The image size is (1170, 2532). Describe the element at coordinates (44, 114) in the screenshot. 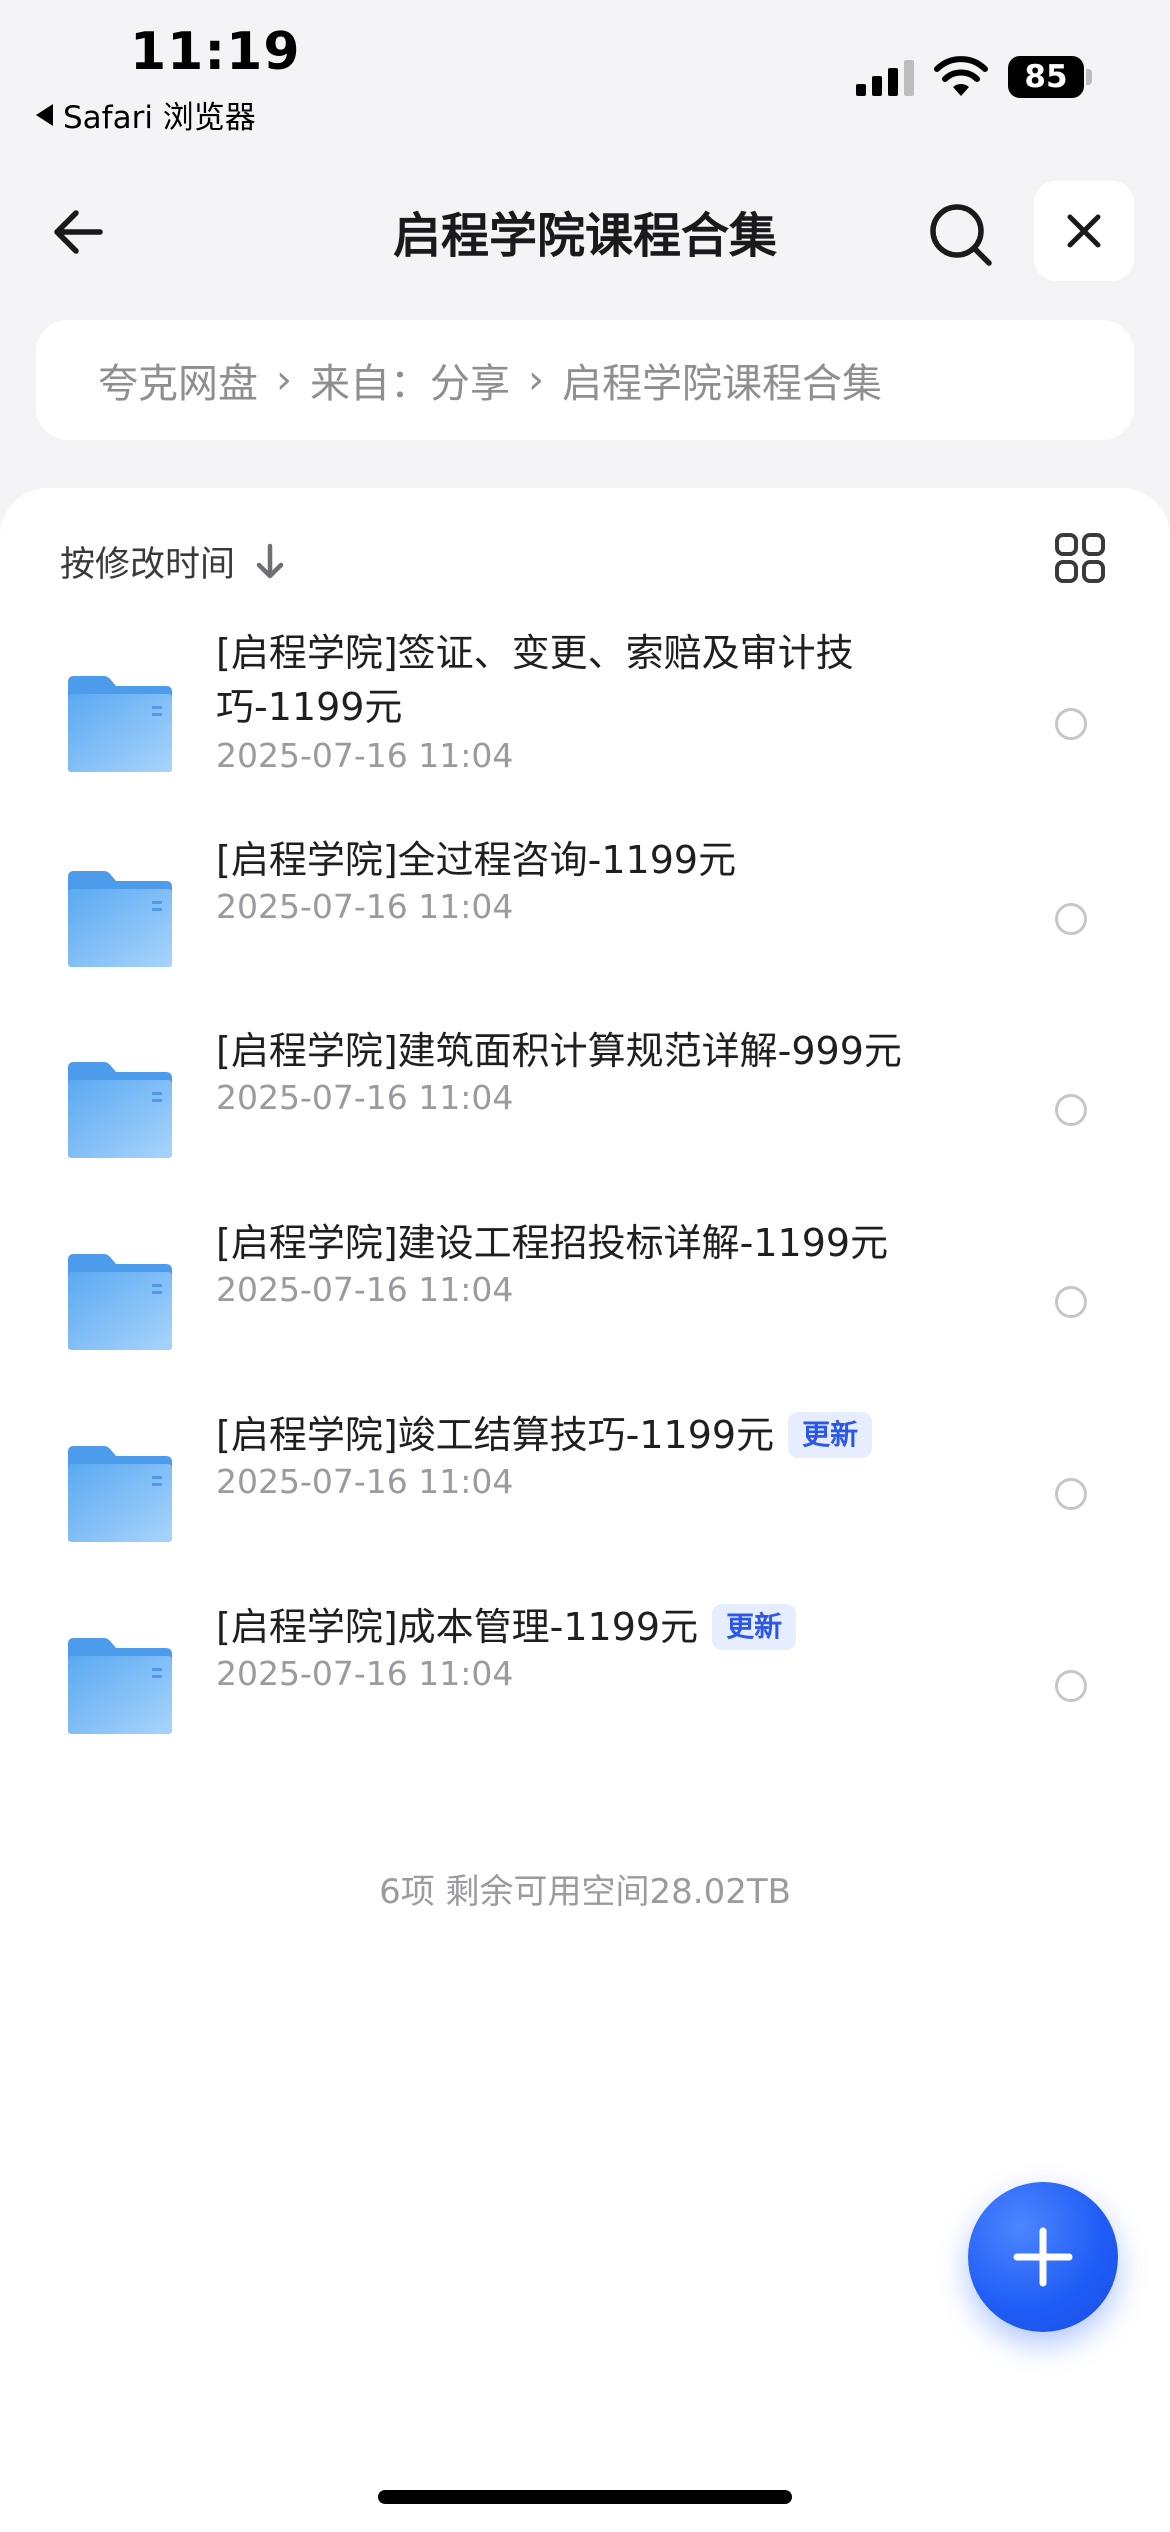

I see `back-triangle-icon` at that location.